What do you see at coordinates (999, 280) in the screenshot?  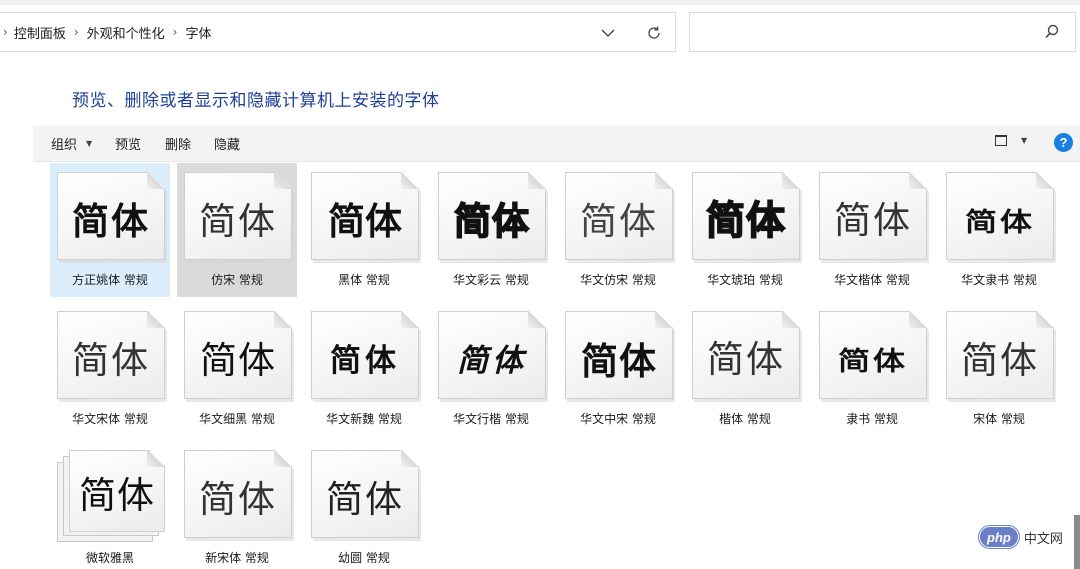 I see `font-item-label: 华文隶书 常规` at bounding box center [999, 280].